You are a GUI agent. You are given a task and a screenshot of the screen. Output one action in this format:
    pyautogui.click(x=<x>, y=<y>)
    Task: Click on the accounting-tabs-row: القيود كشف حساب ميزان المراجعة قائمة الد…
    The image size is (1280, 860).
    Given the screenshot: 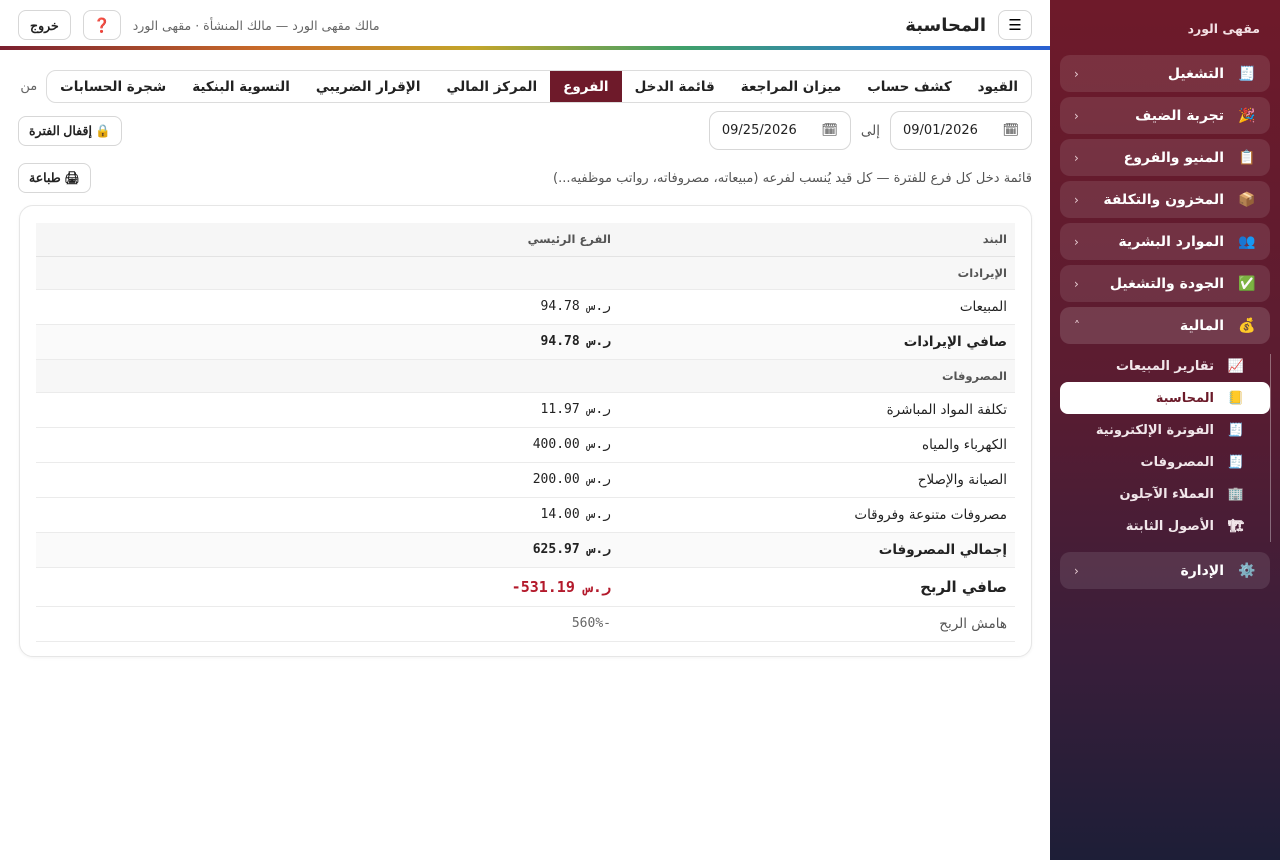 What is the action you would take?
    pyautogui.click(x=526, y=86)
    